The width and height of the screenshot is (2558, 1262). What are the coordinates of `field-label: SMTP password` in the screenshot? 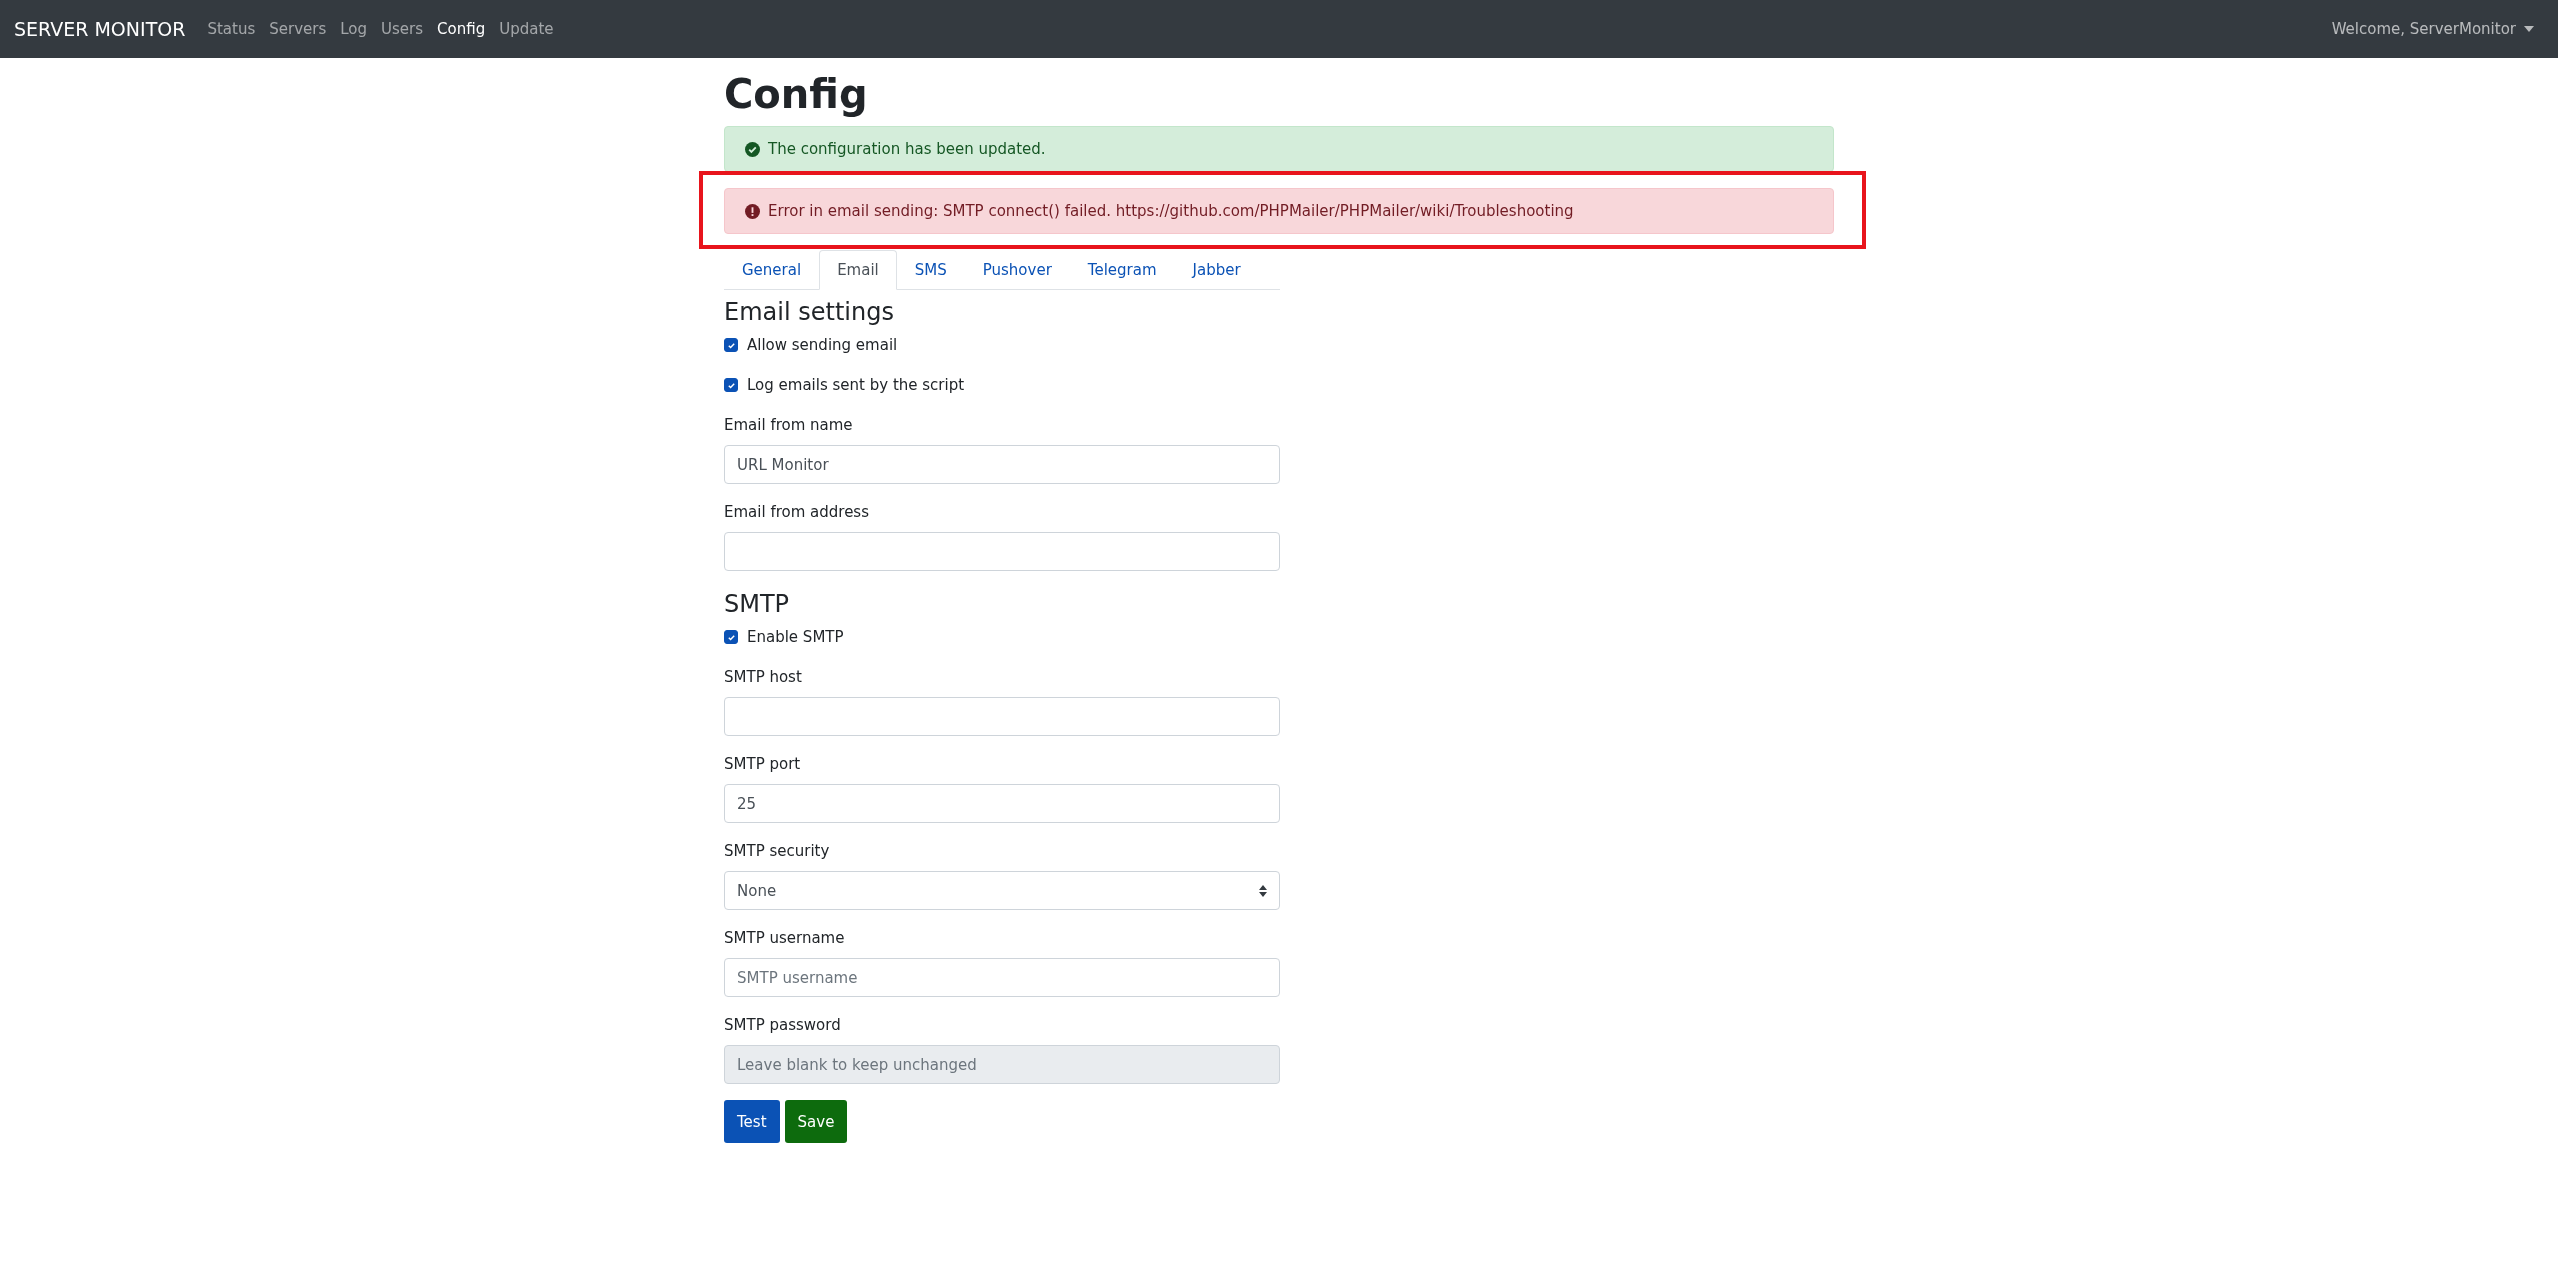 It's located at (783, 1025).